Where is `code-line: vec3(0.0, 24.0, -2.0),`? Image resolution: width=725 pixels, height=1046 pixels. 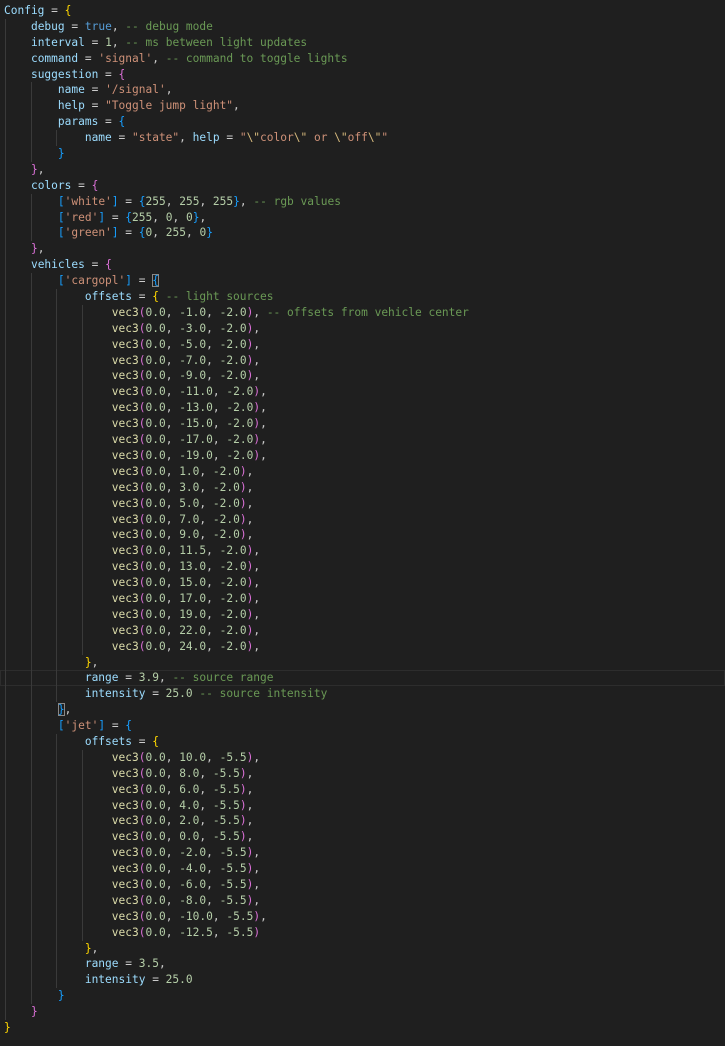 code-line: vec3(0.0, 24.0, -2.0), is located at coordinates (362, 646).